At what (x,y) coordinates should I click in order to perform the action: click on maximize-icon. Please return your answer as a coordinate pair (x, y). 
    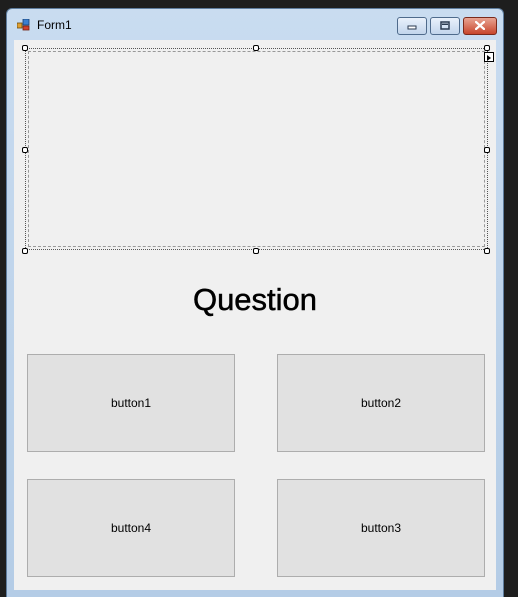
    Looking at the image, I should click on (445, 26).